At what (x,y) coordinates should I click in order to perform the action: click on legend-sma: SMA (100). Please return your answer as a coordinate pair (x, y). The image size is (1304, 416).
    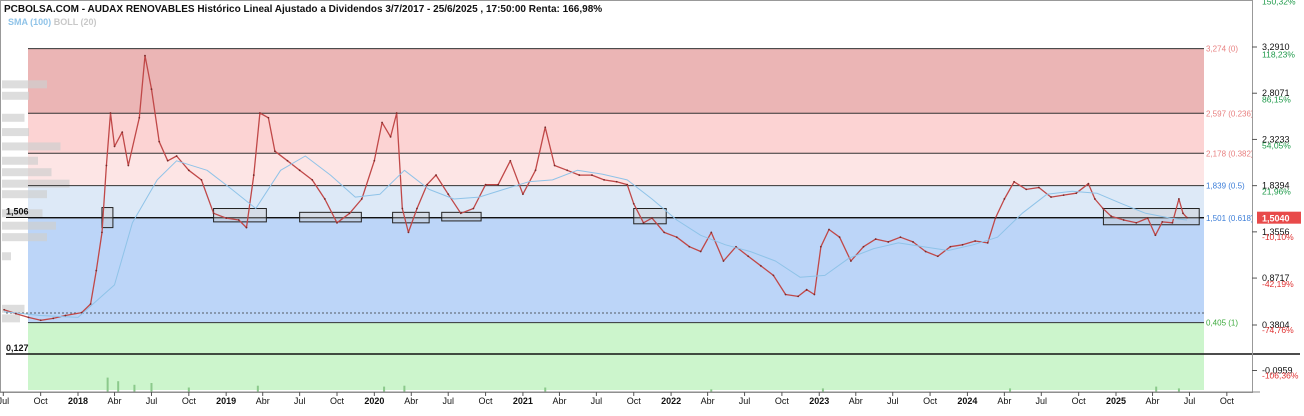
    Looking at the image, I should click on (30, 22).